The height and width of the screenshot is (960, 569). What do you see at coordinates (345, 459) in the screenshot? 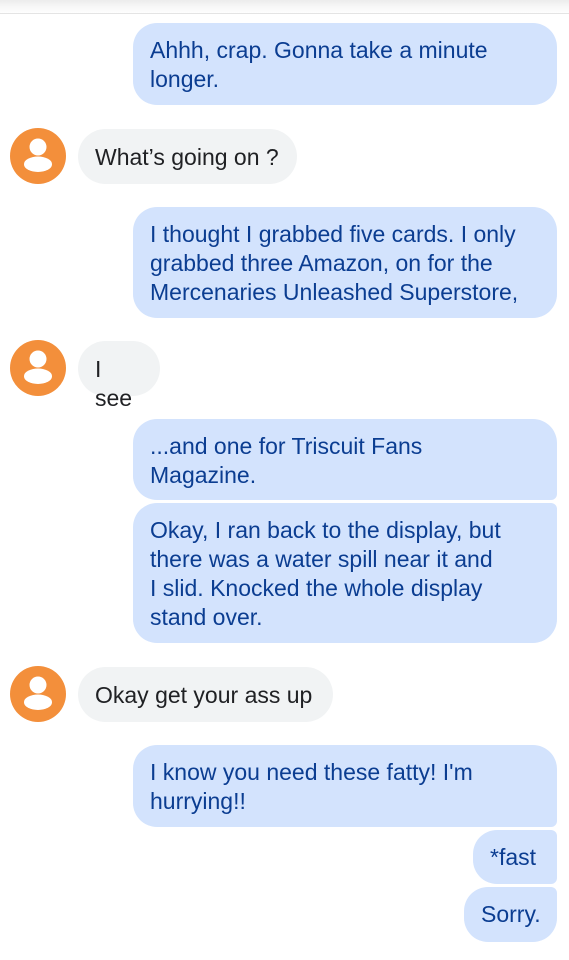
I see `outgoing-message: ...and one for Triscuit Fans Magazine.` at bounding box center [345, 459].